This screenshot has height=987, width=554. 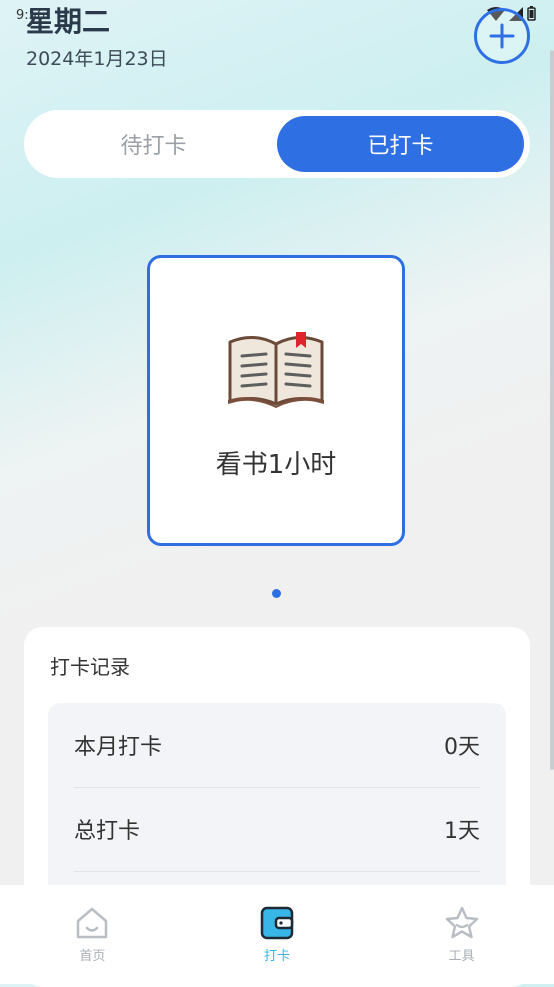 I want to click on habit-title: 看书1小时, so click(x=276, y=465).